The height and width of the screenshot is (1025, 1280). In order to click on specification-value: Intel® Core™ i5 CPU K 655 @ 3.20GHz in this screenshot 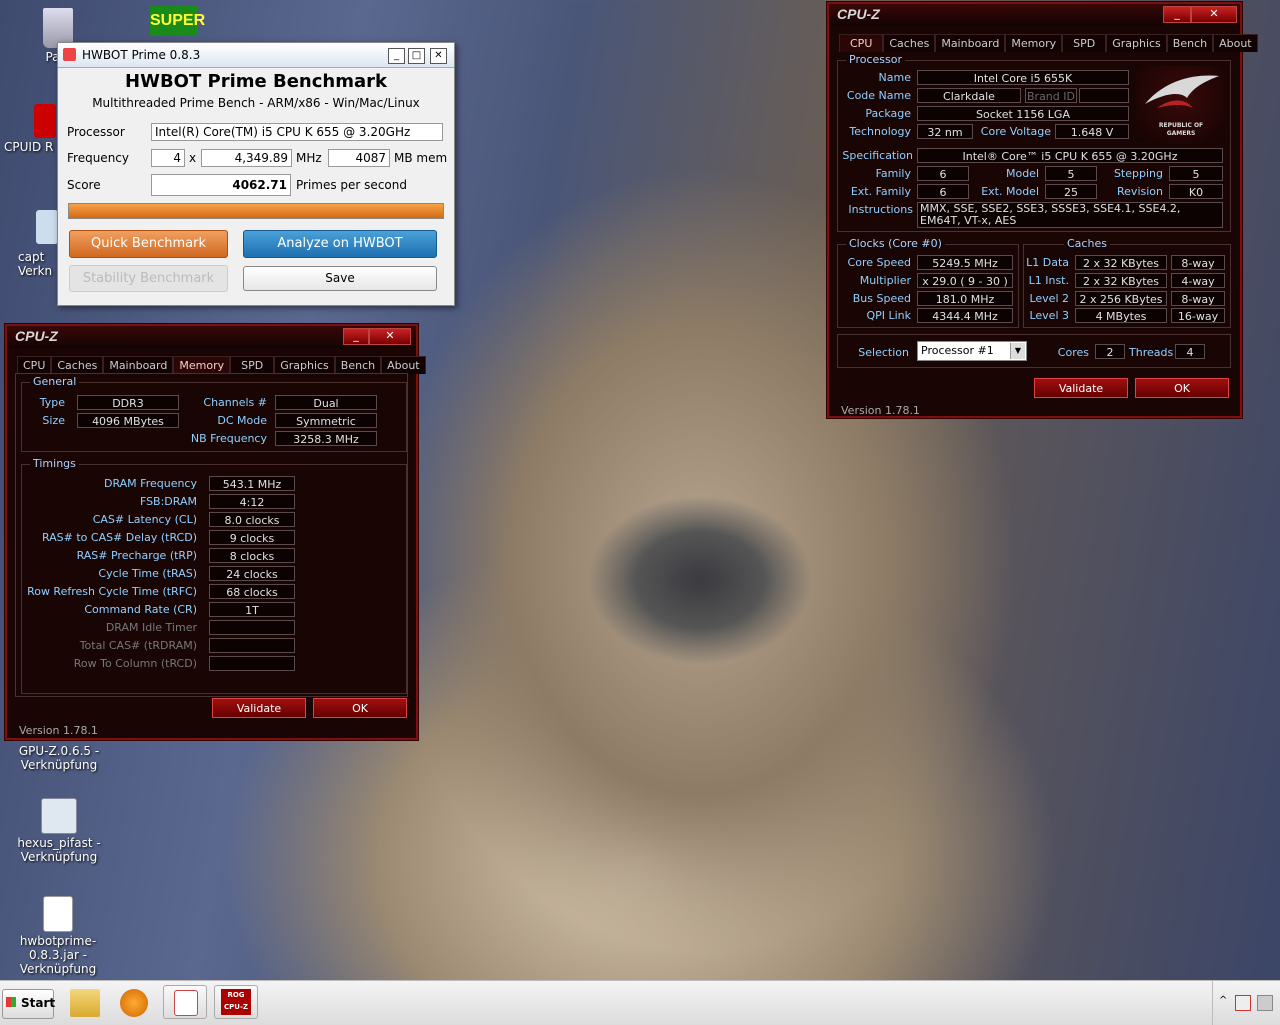, I will do `click(1070, 155)`.